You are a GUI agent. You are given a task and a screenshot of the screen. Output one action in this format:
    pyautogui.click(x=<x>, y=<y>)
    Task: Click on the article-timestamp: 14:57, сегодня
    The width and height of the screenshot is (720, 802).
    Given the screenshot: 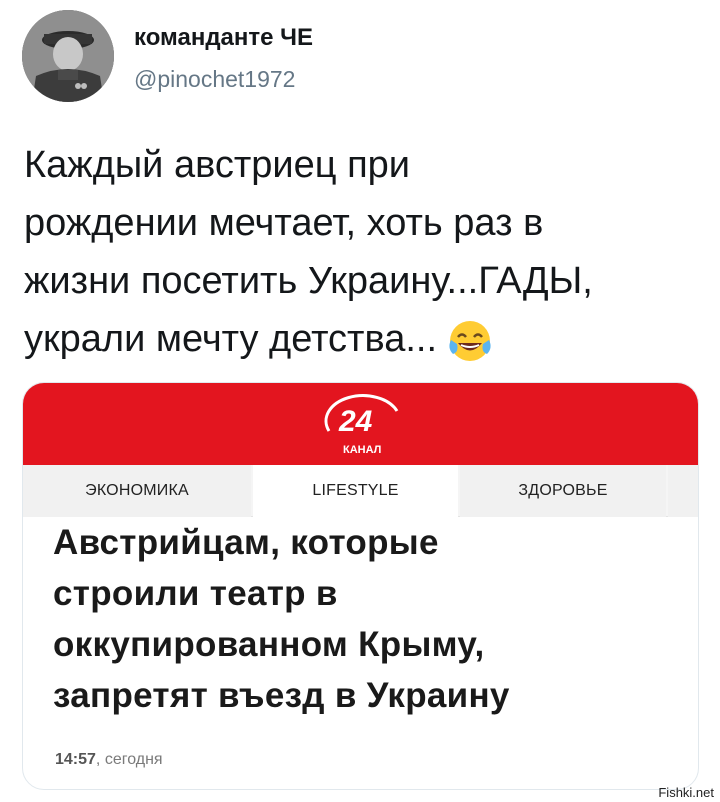 What is the action you would take?
    pyautogui.click(x=109, y=760)
    